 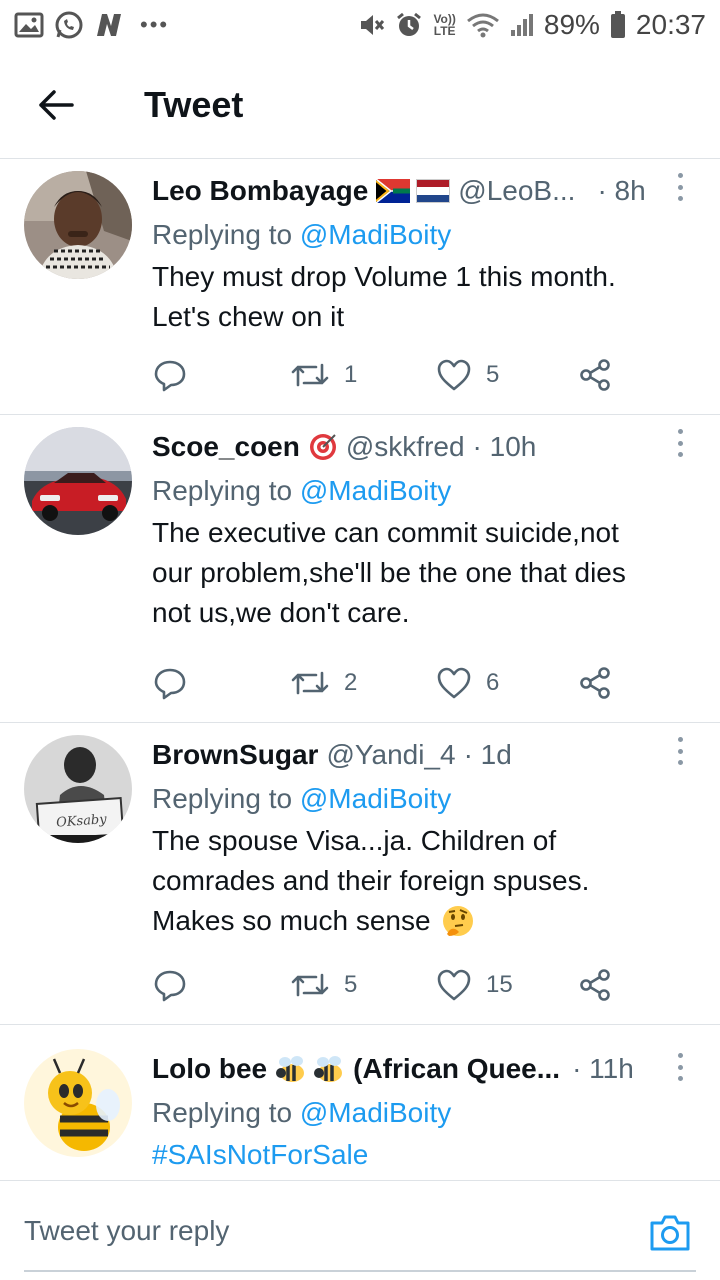 I want to click on retweet-button: 1, so click(x=323, y=375).